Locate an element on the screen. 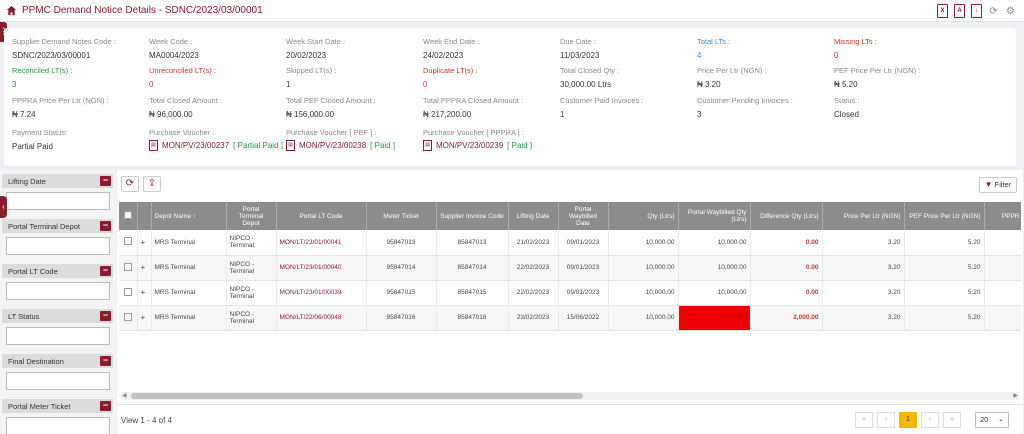  cell-lt: MON/LT/23/01/00040 is located at coordinates (321, 268).